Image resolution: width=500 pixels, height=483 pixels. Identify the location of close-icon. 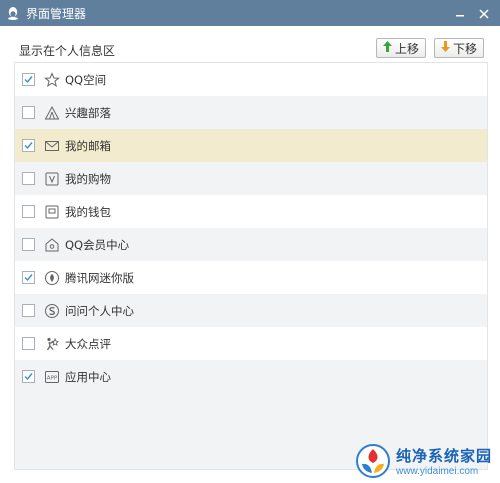
(484, 13).